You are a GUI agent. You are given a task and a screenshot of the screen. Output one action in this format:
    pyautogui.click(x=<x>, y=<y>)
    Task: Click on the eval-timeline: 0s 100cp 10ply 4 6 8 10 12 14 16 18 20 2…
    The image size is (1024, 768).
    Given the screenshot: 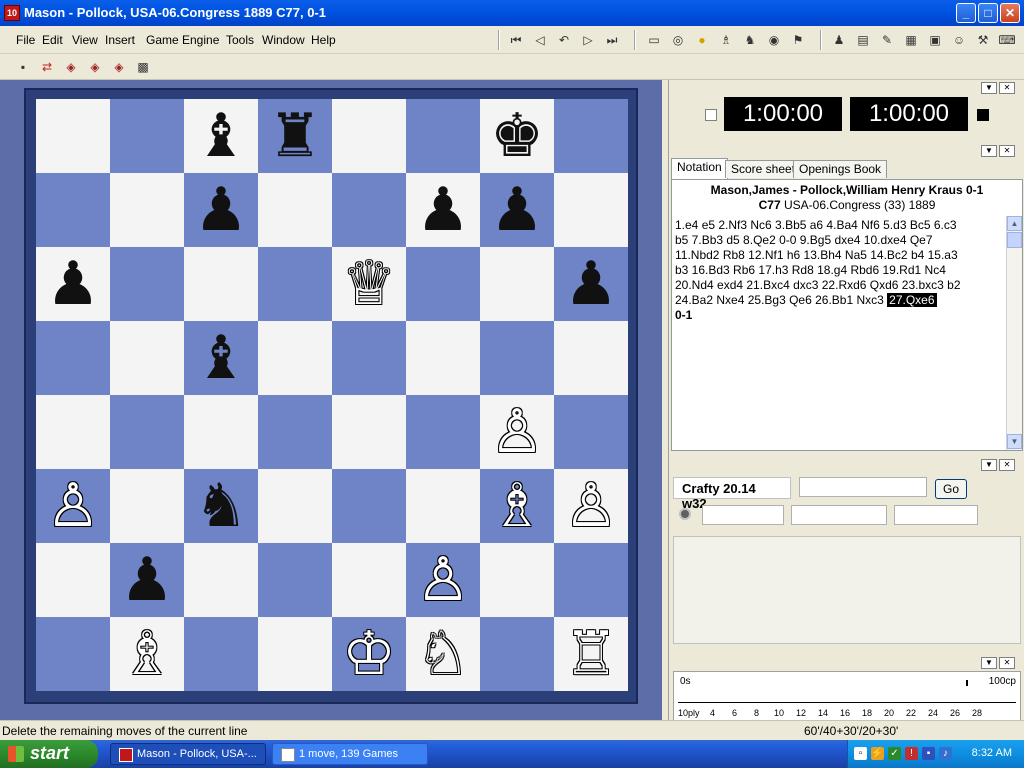 What is the action you would take?
    pyautogui.click(x=847, y=696)
    